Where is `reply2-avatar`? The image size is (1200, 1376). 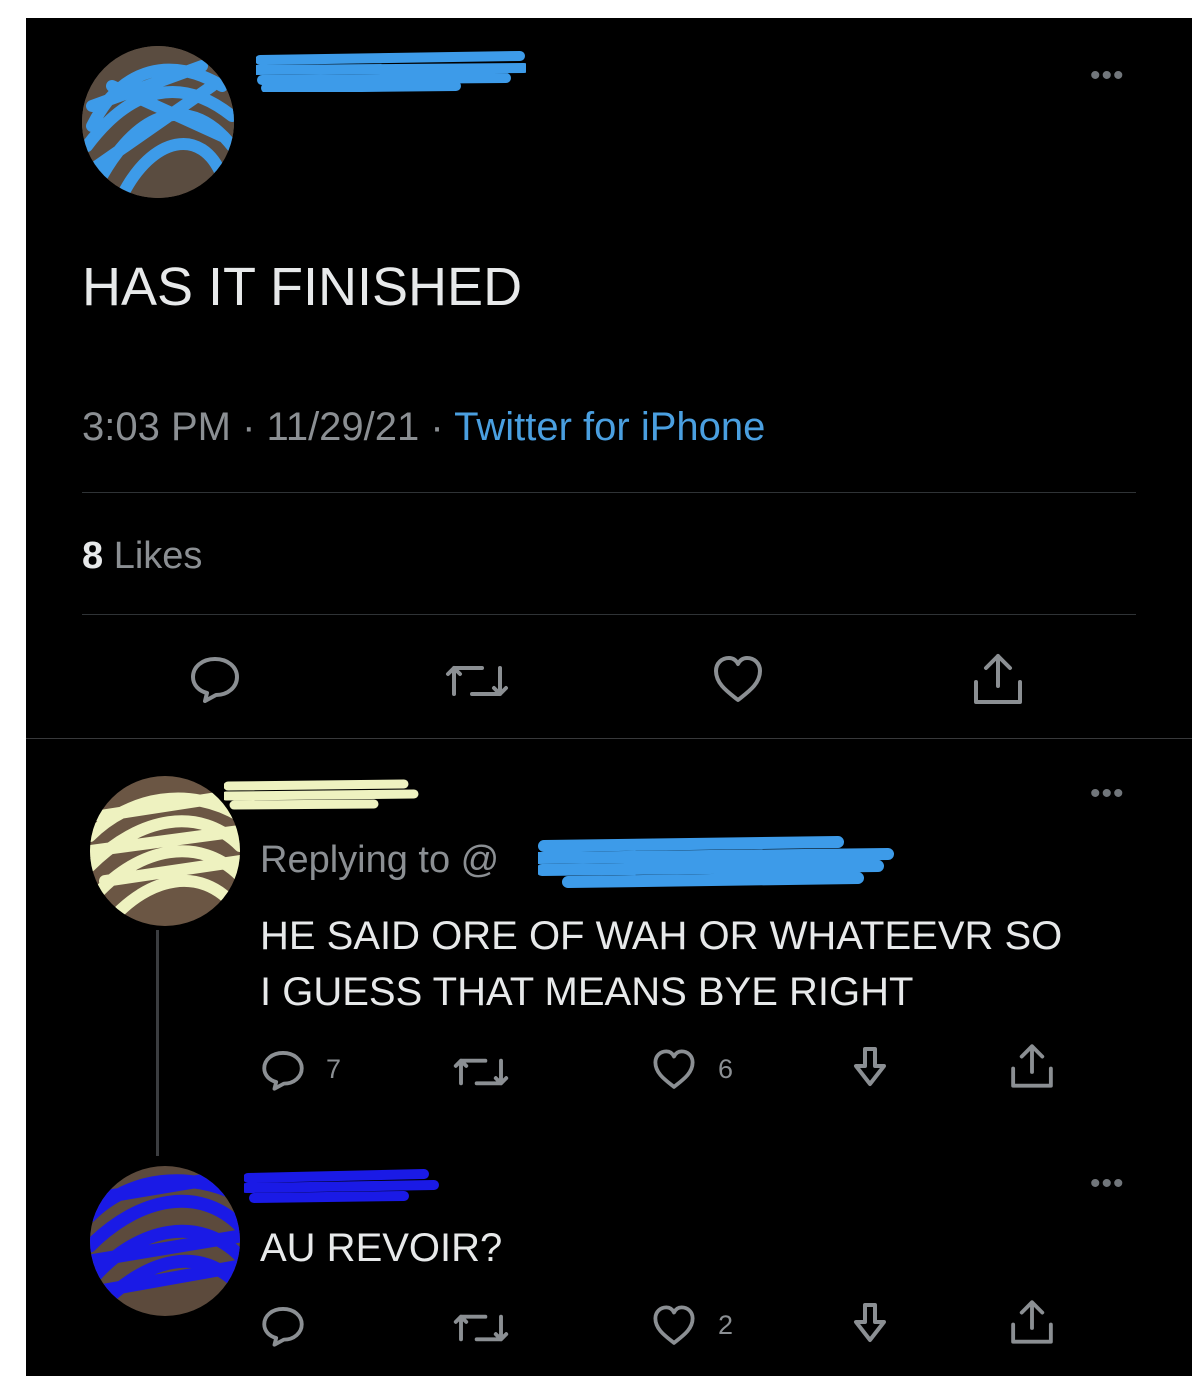
reply2-avatar is located at coordinates (165, 1241).